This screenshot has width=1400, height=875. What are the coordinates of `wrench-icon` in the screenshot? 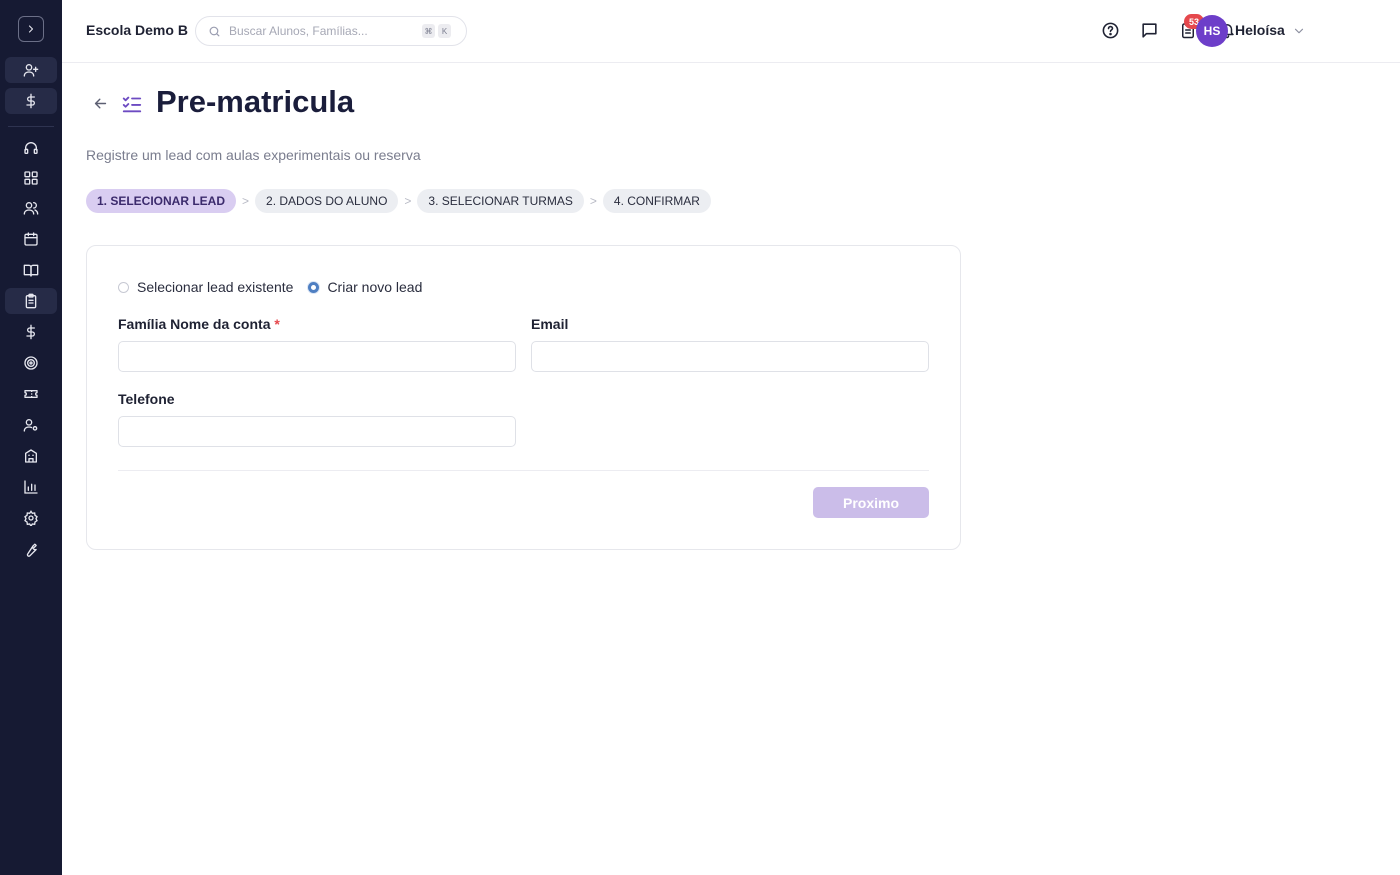 It's located at (31, 550).